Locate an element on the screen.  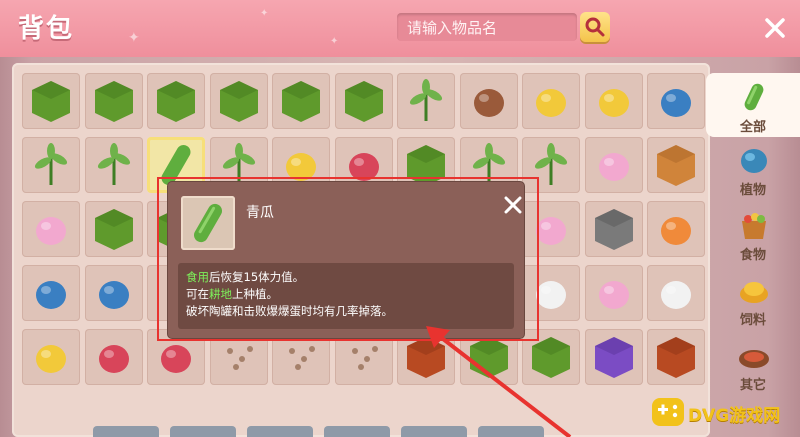
search-icon is located at coordinates (595, 27).